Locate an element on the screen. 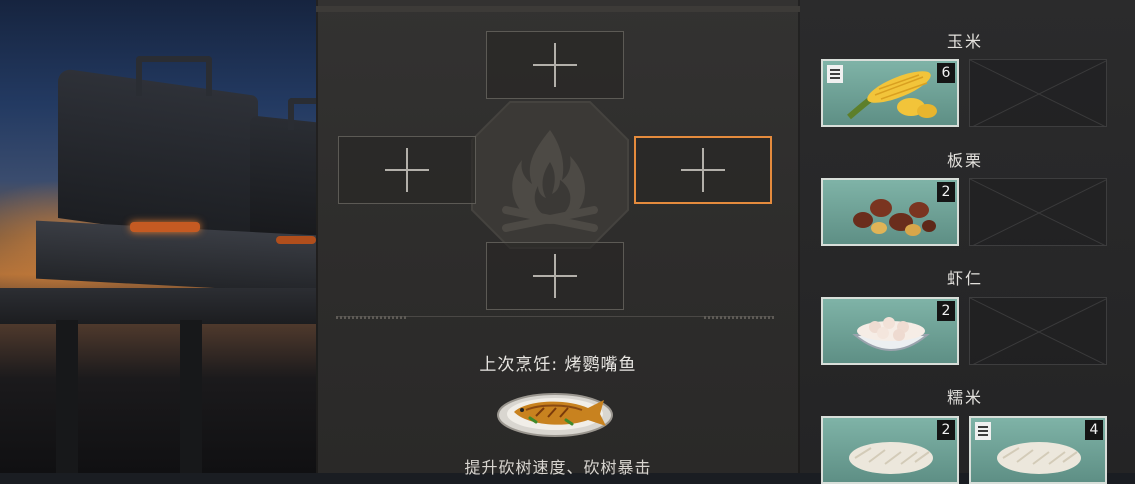  fish-dish-icon is located at coordinates (555, 413).